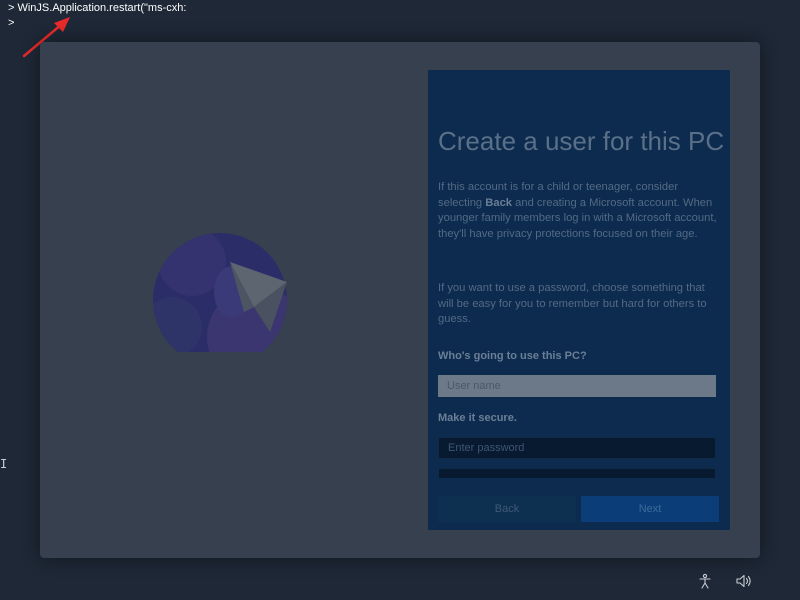 The image size is (800, 600). What do you see at coordinates (581, 141) in the screenshot?
I see `page-title: Create a user for this PC` at bounding box center [581, 141].